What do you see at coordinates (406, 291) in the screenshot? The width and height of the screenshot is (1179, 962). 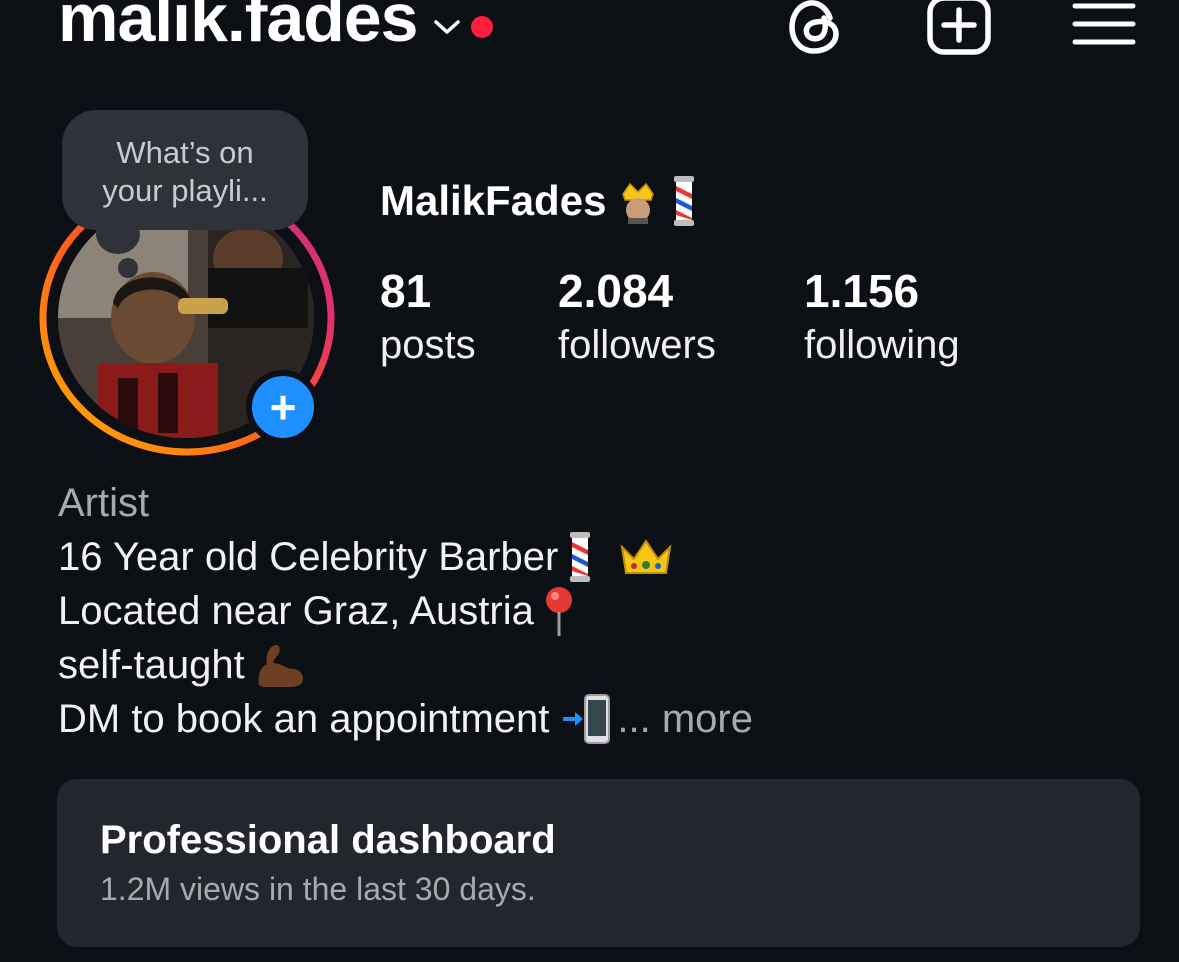 I see `posts-count: 81` at bounding box center [406, 291].